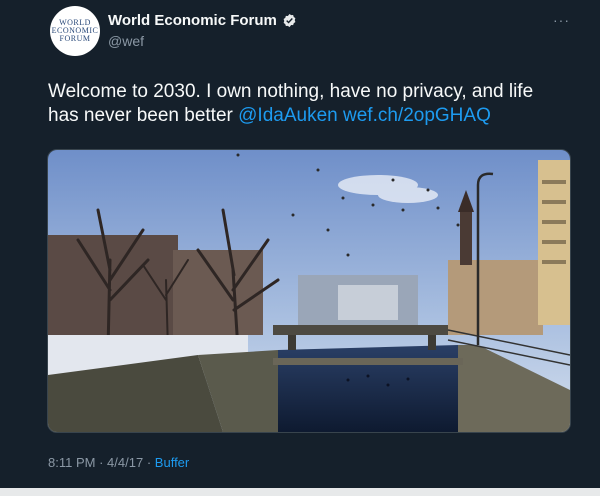  Describe the element at coordinates (300, 492) in the screenshot. I see `bottom-strip` at that location.